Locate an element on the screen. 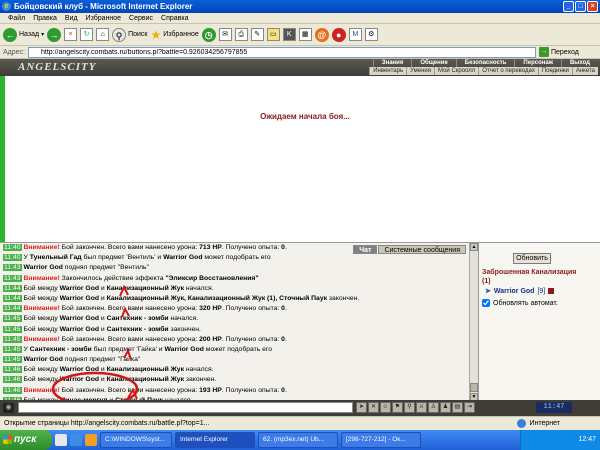 This screenshot has width=600, height=450. discuss-icon: ▭ is located at coordinates (273, 34).